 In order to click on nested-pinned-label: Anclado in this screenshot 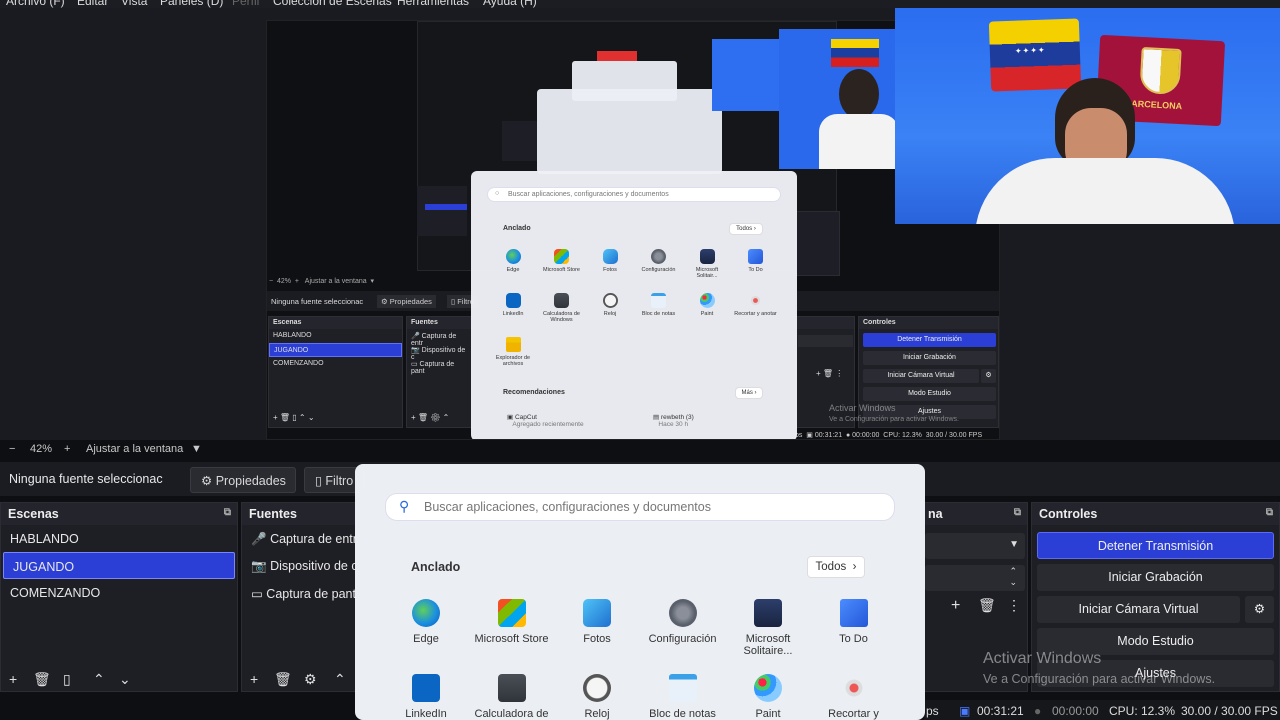, I will do `click(517, 228)`.